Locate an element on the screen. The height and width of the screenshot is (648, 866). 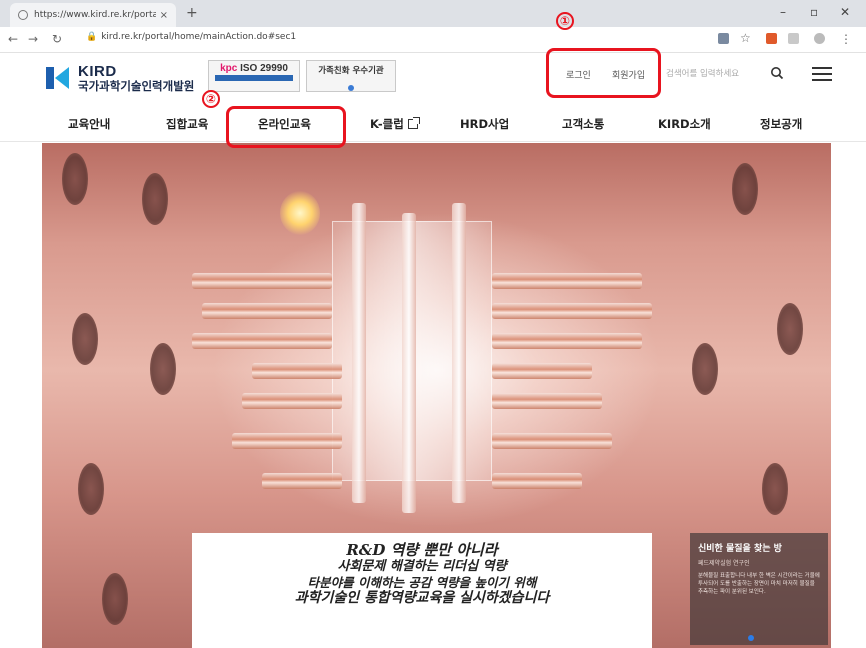
carousel-dot-active is located at coordinates (751, 638).